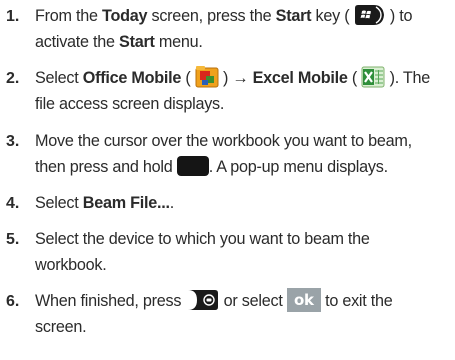  Describe the element at coordinates (130, 104) in the screenshot. I see `step-2-line-2: file access screen displays.` at that location.